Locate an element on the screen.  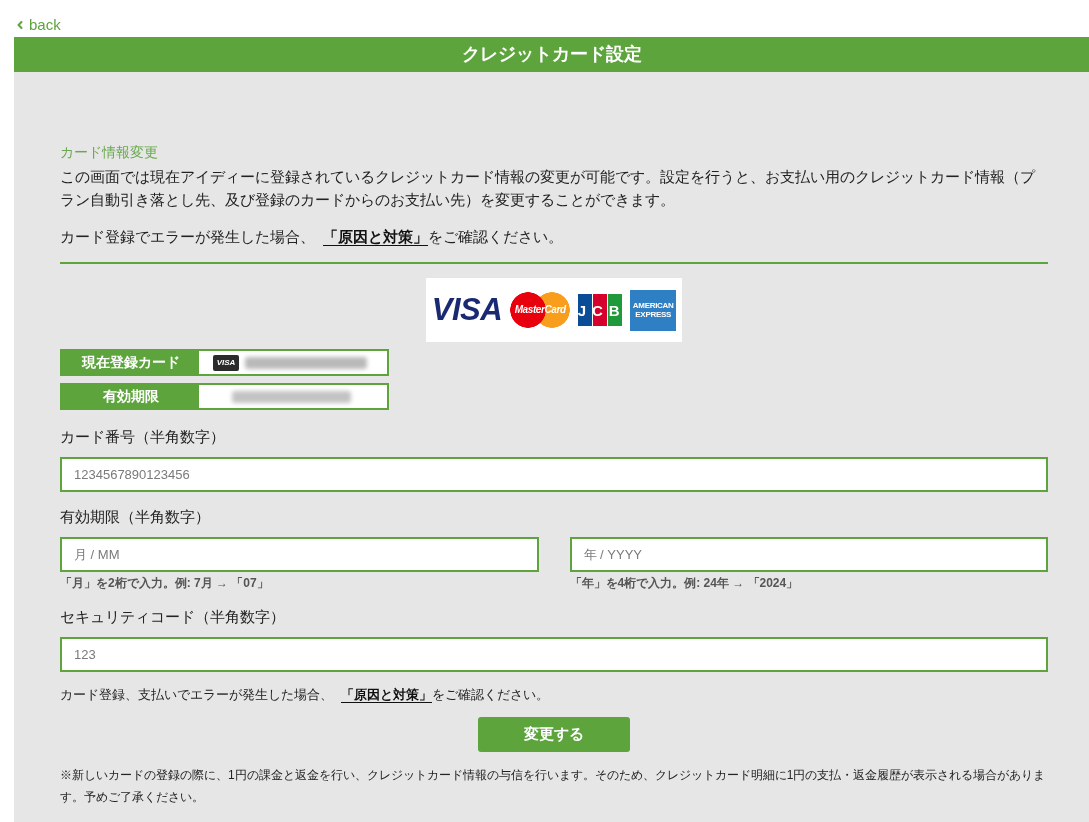
registered-info-label: 現在登録カード is located at coordinates (130, 362).